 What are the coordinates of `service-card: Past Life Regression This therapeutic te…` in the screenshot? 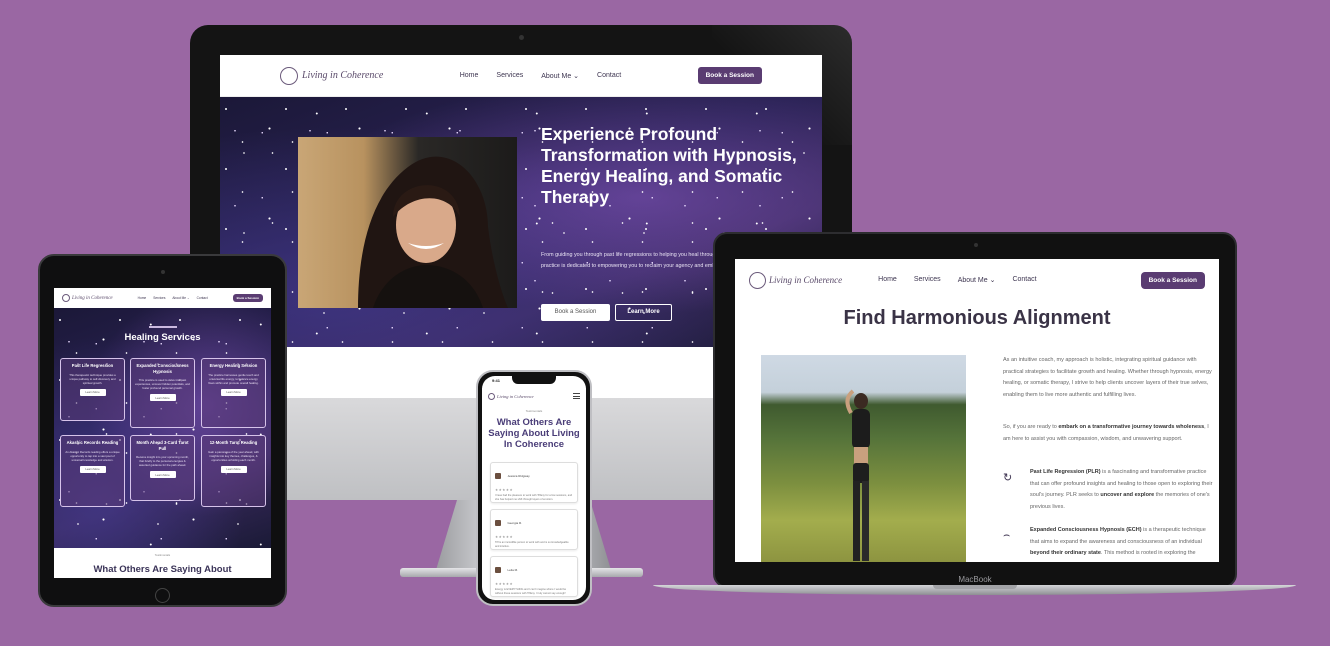 It's located at (92, 389).